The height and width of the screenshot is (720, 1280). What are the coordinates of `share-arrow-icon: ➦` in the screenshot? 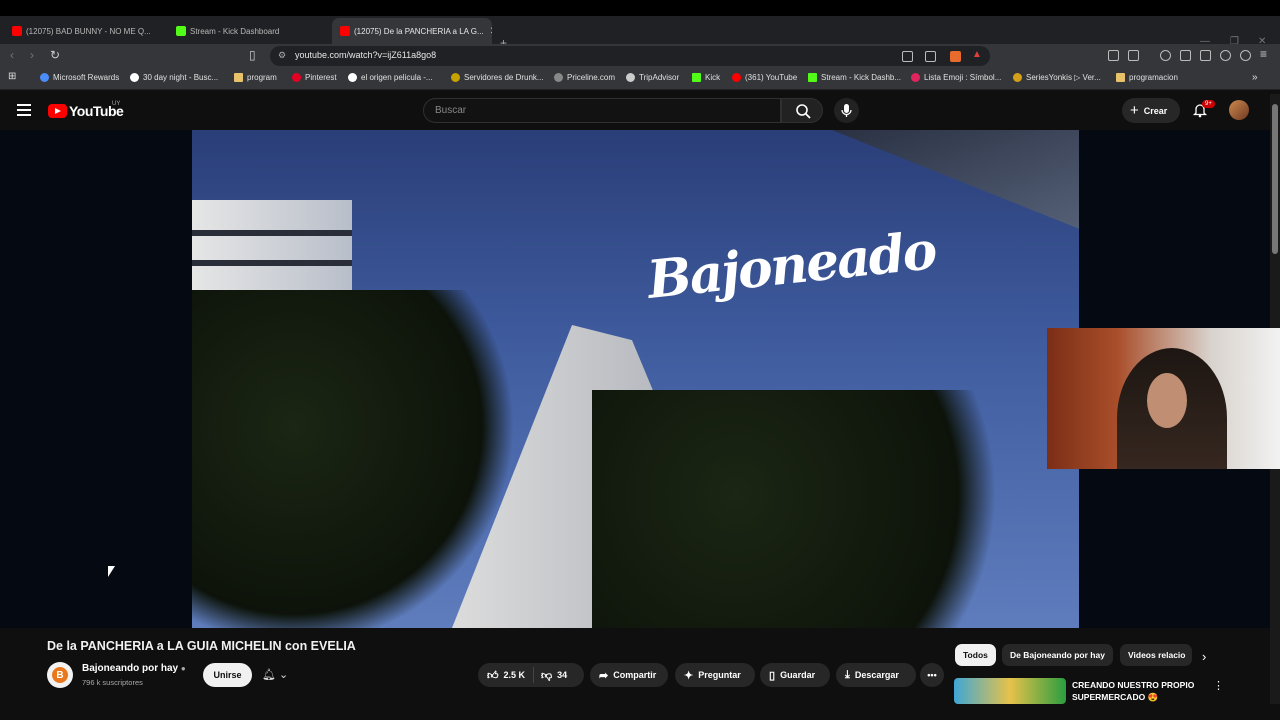 It's located at (604, 675).